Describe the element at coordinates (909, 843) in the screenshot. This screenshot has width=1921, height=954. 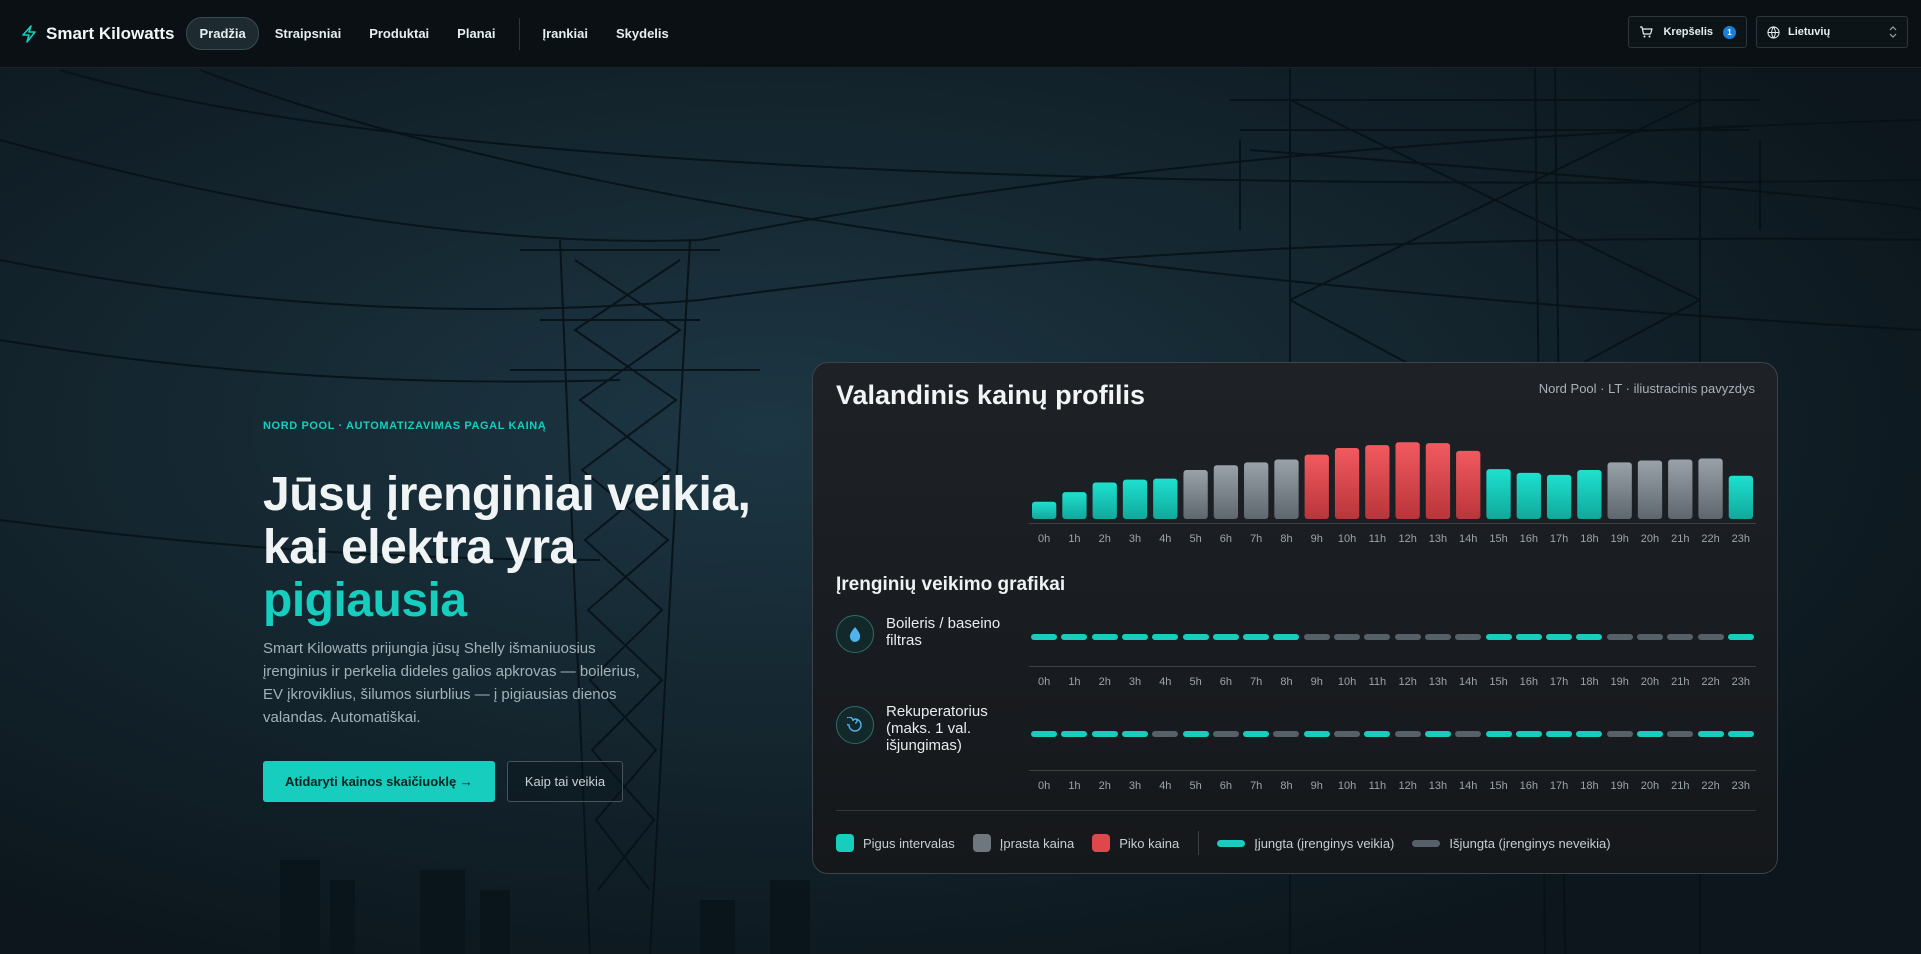
I see `legend-label-cheap: Pigus intervalas` at that location.